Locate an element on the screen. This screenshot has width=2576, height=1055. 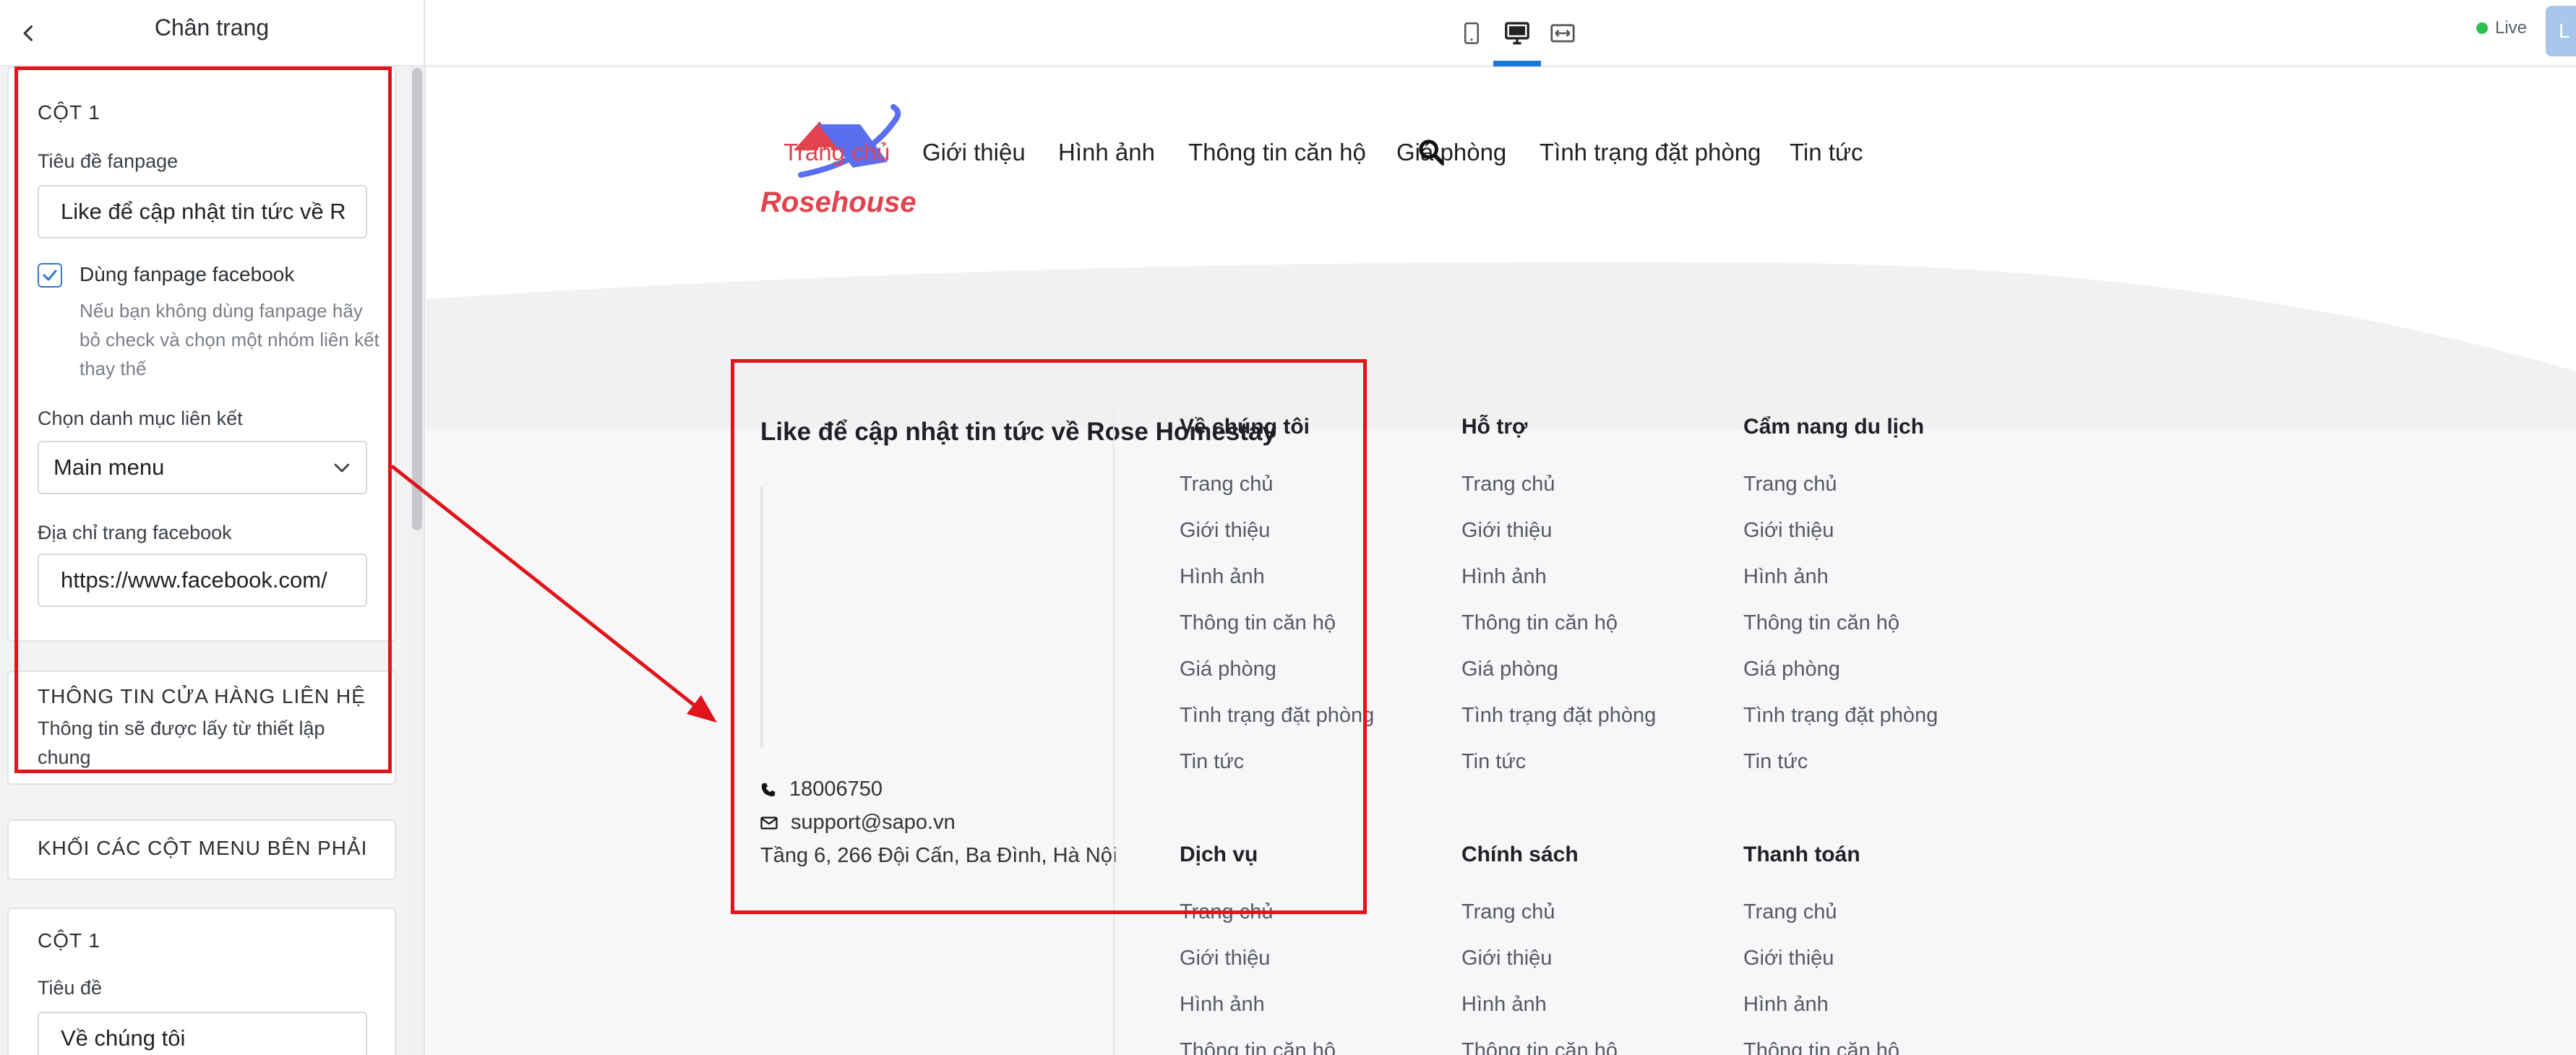
scrollbar-thumb is located at coordinates (417, 299).